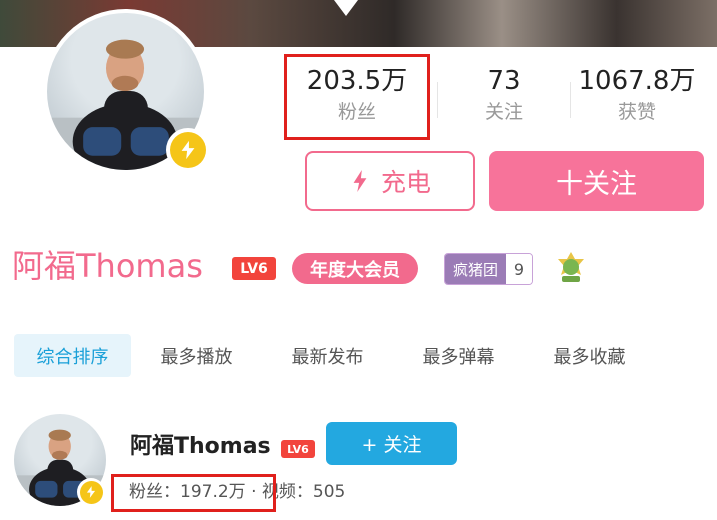 This screenshot has width=717, height=520. I want to click on charge-button: 充电, so click(390, 181).